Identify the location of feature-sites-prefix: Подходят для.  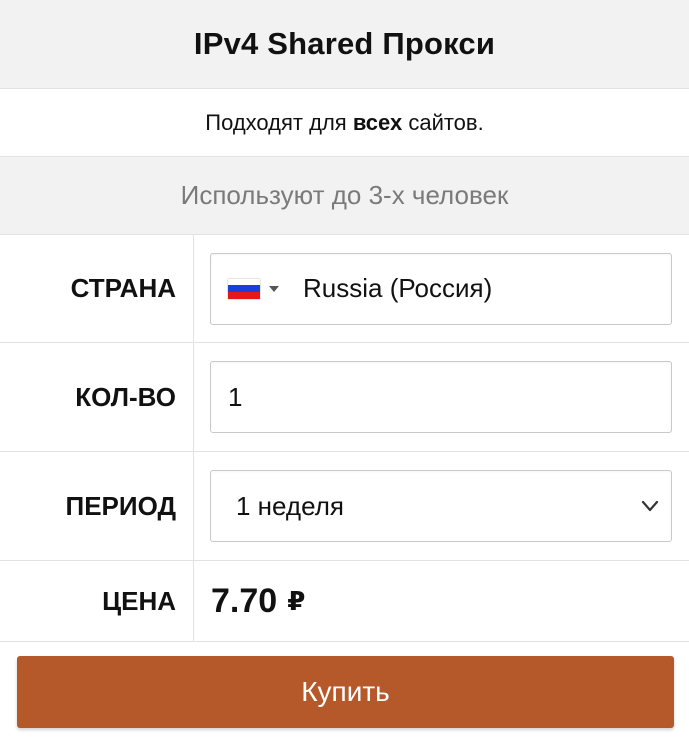
(279, 122).